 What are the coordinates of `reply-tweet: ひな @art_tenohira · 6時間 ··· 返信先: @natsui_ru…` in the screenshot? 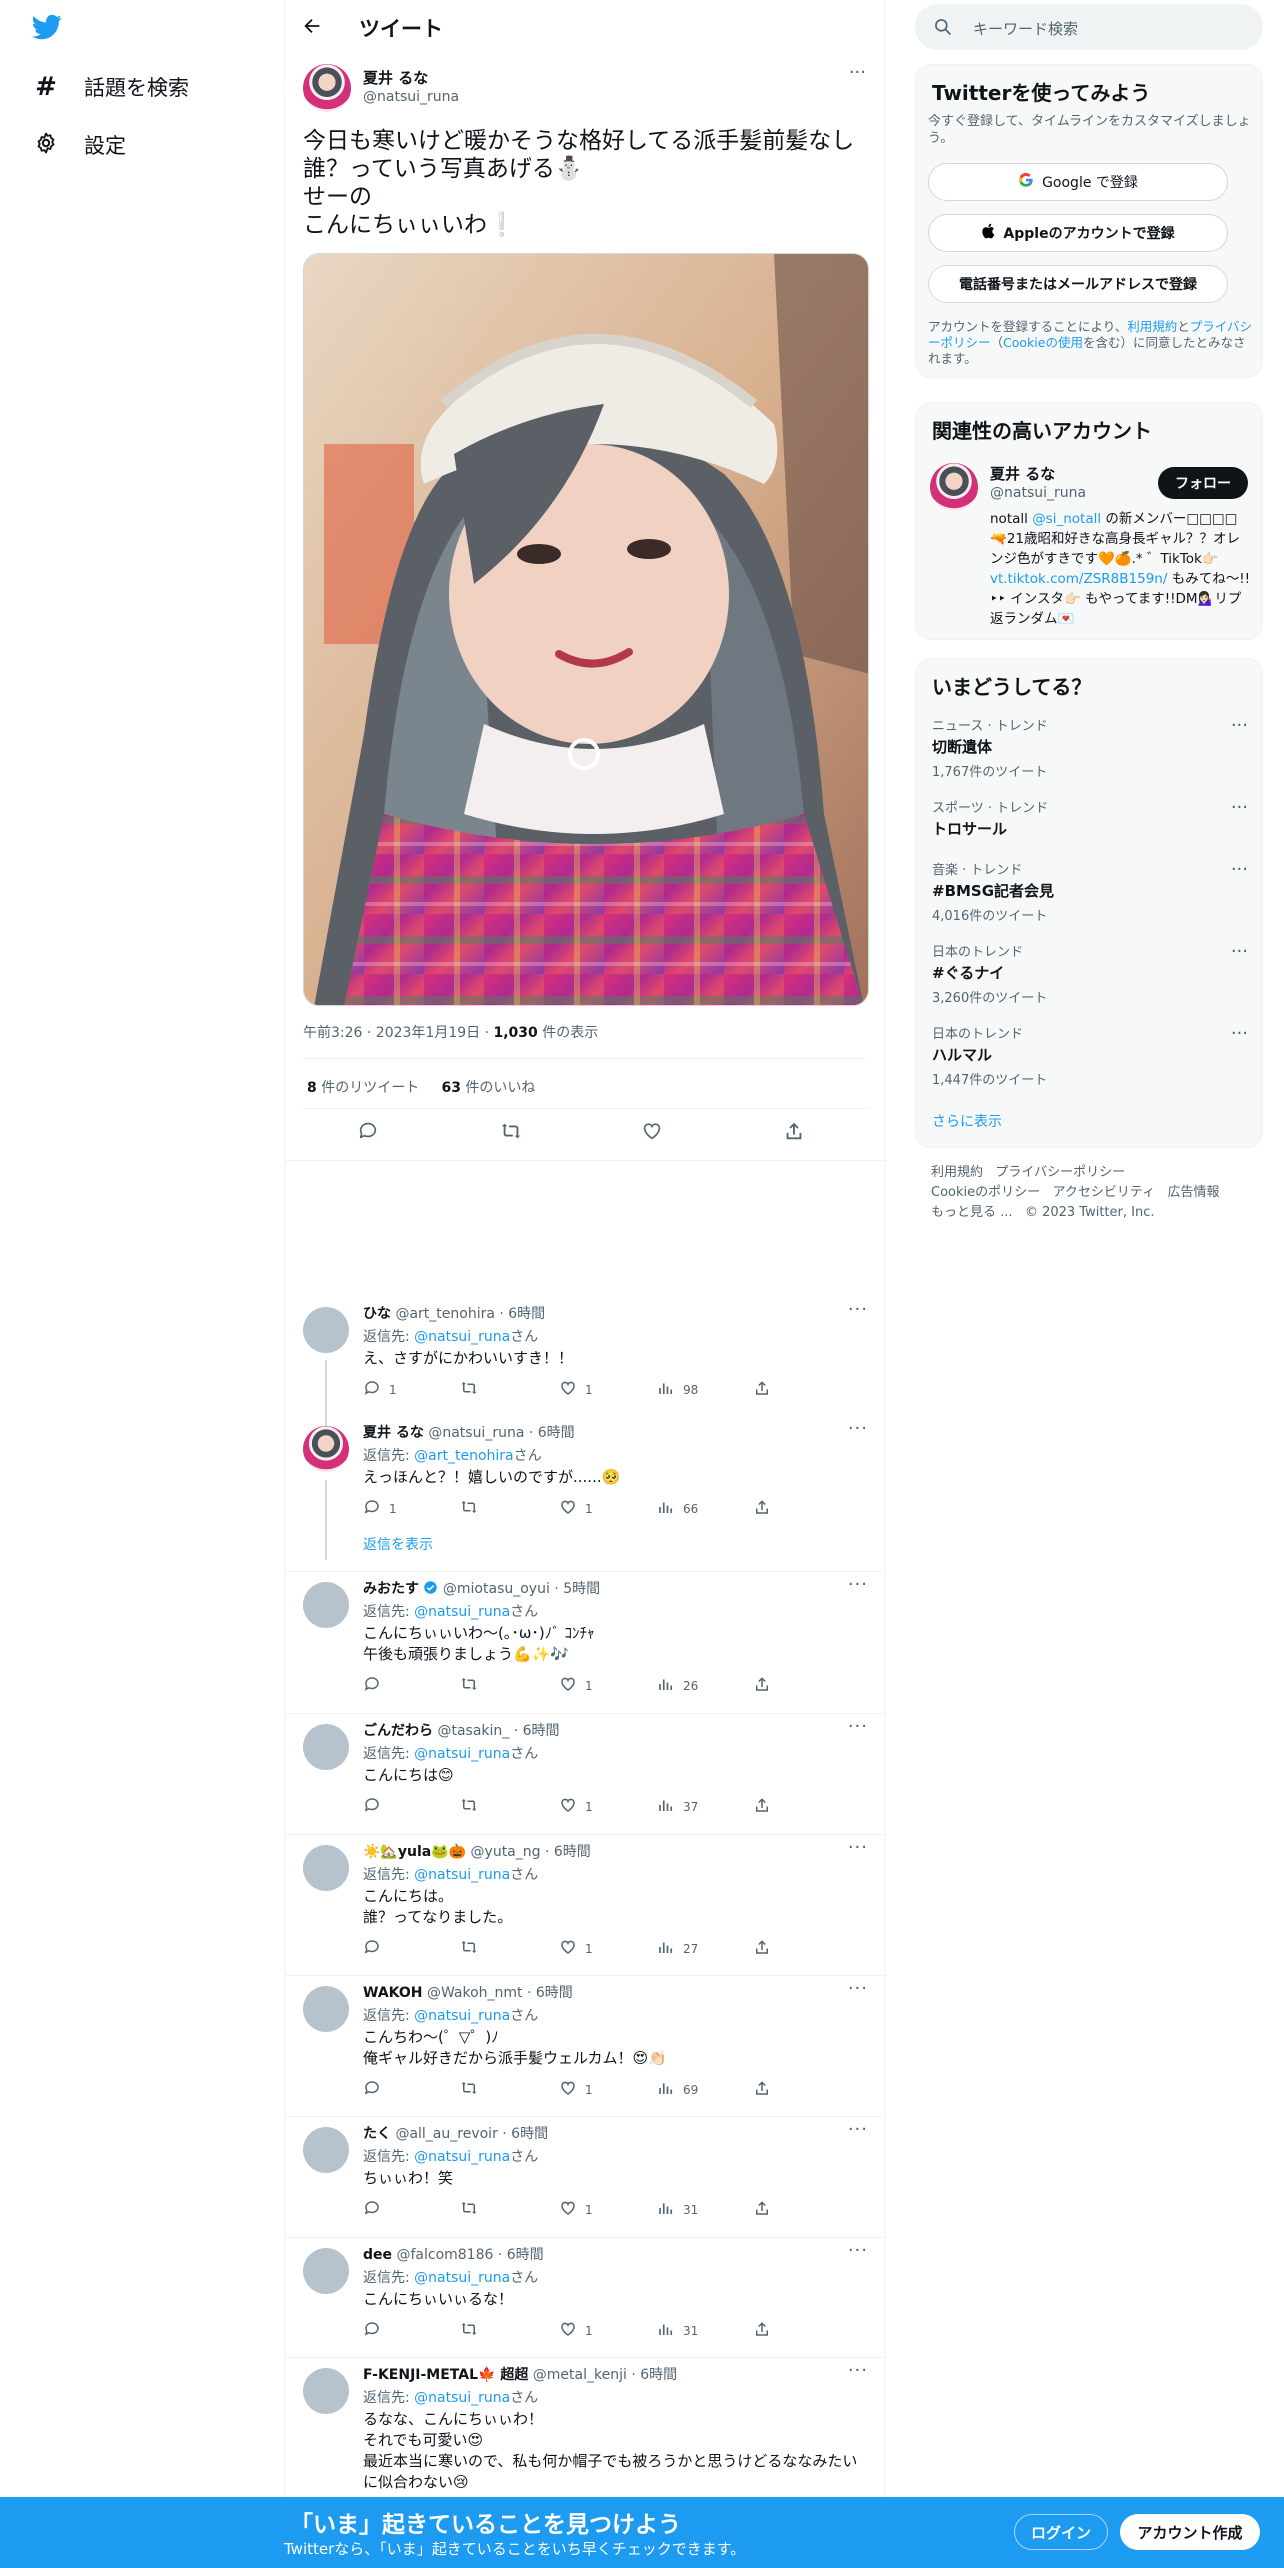 It's located at (585, 1356).